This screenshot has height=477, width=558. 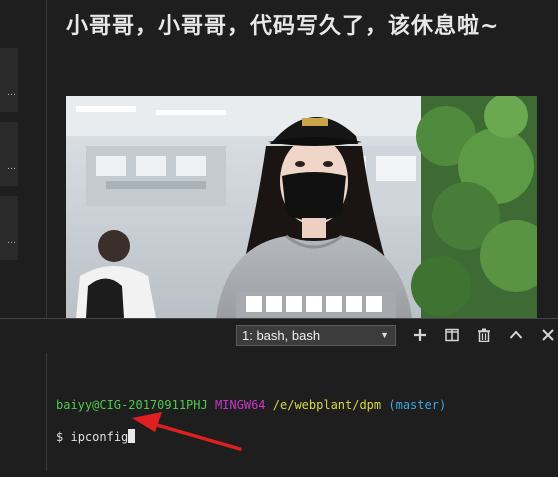 I want to click on close-icon, so click(x=548, y=335).